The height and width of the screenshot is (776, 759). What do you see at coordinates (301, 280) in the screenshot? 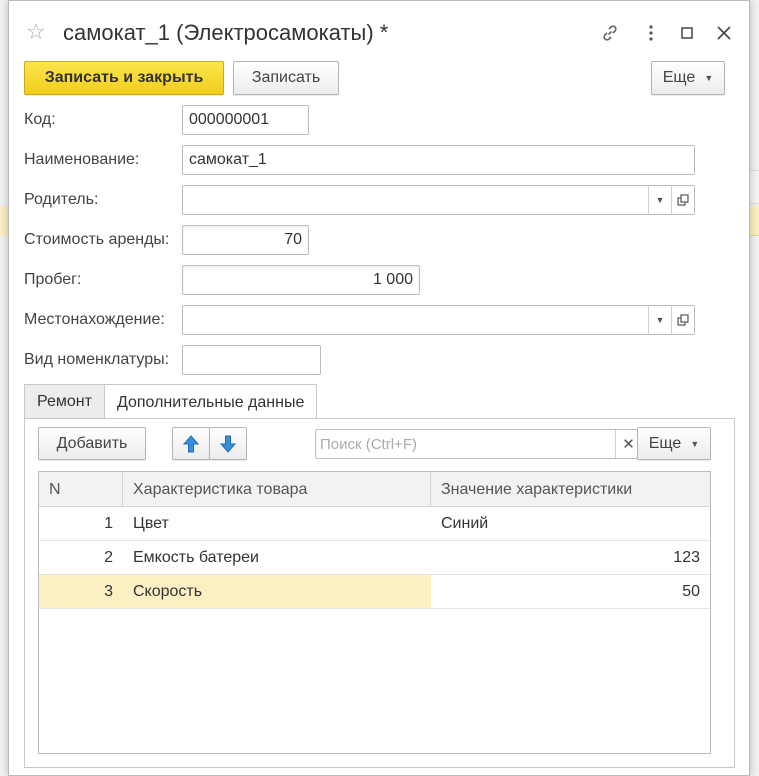
I see `mileage-field: 1 000` at bounding box center [301, 280].